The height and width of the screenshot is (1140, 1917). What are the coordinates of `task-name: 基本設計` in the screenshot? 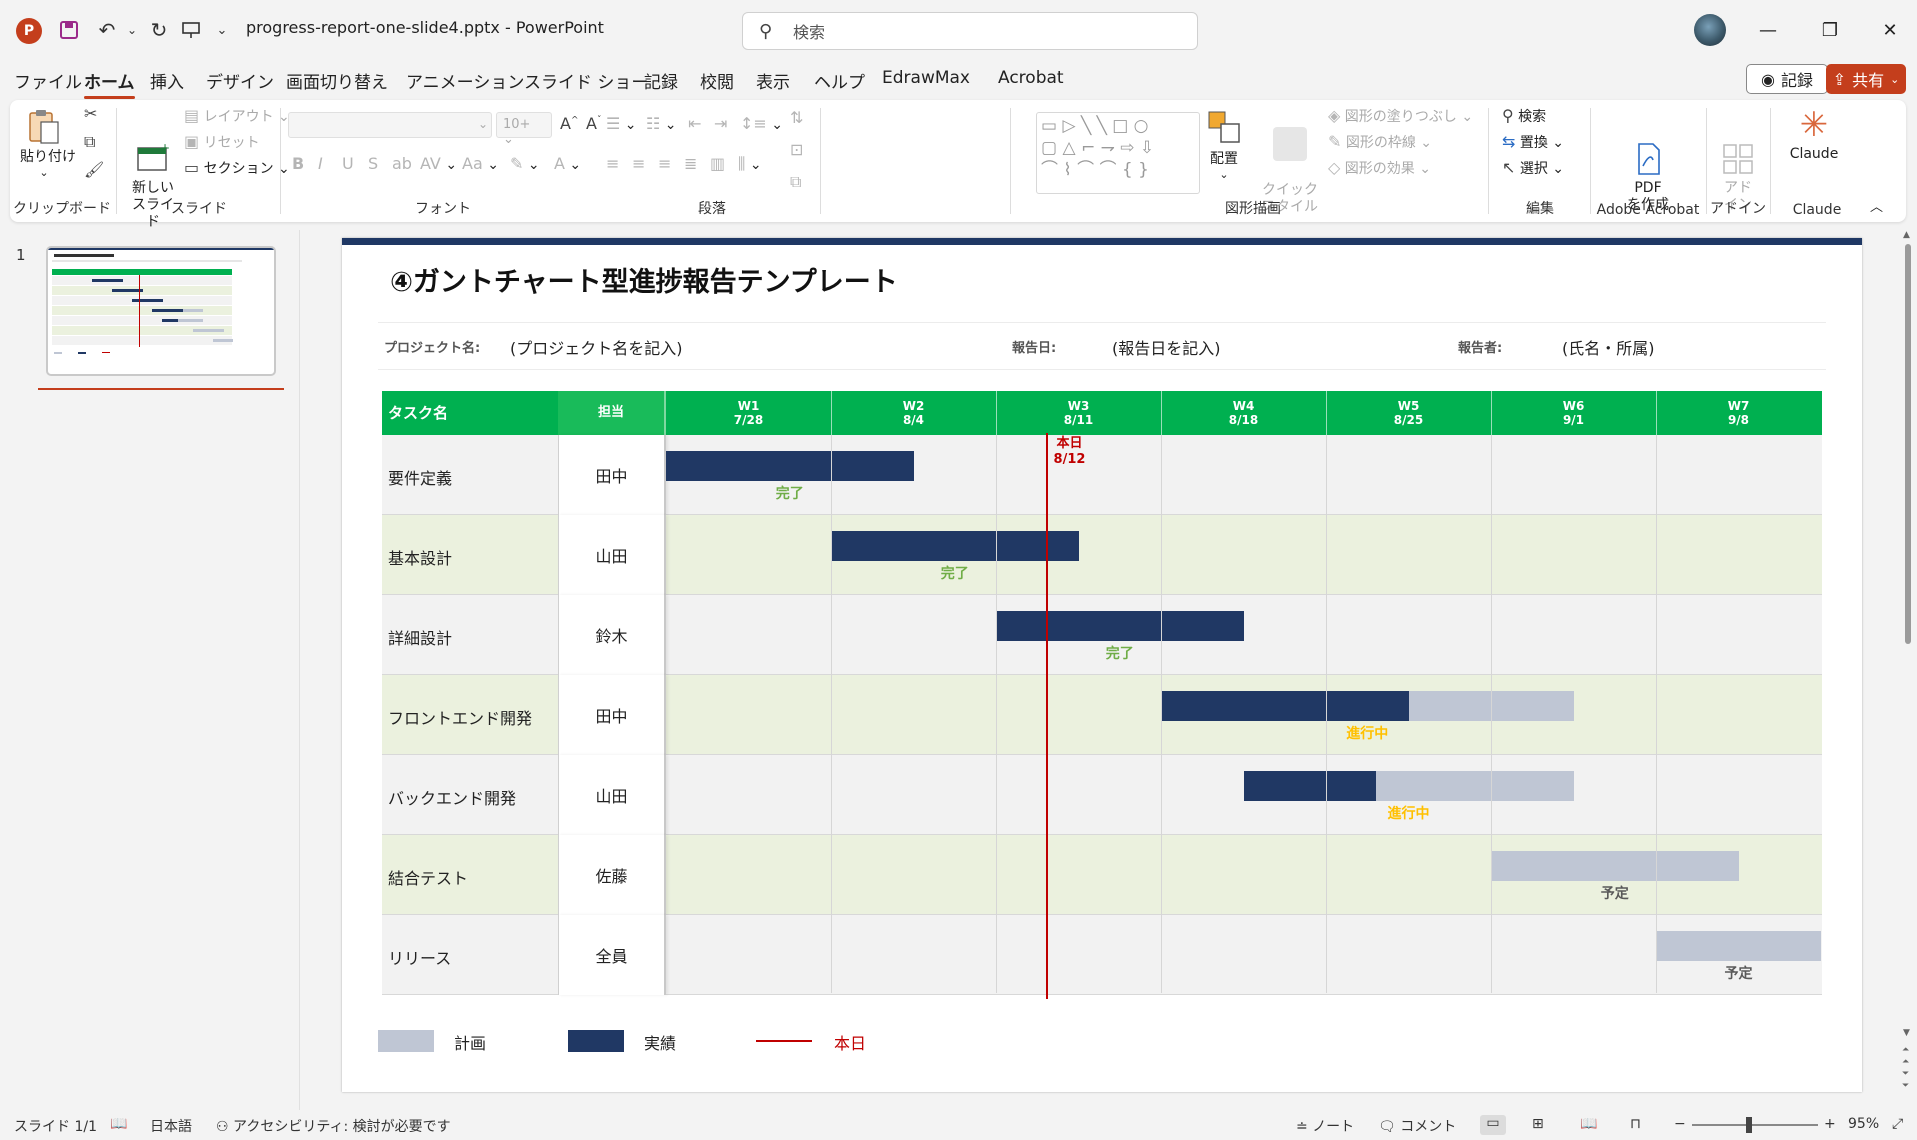 It's located at (420, 557).